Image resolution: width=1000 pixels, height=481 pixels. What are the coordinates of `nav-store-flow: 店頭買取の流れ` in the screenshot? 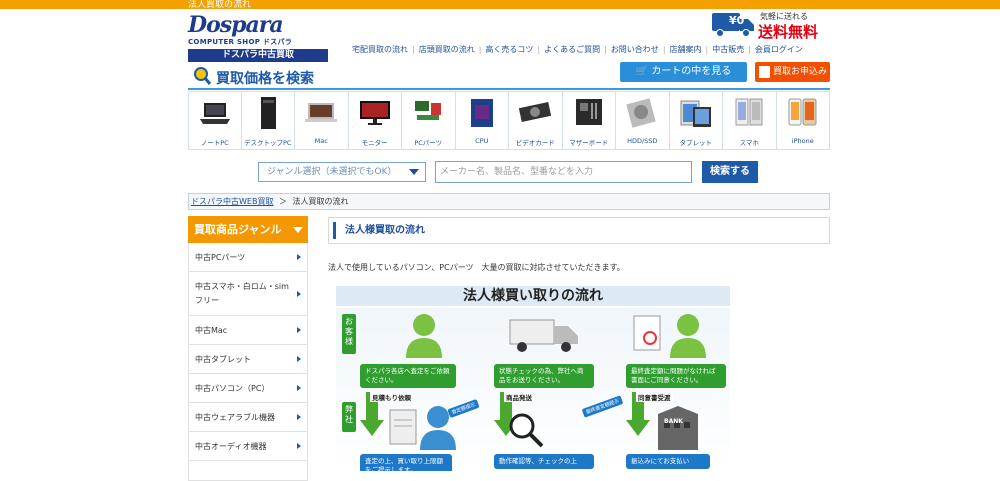 It's located at (447, 49).